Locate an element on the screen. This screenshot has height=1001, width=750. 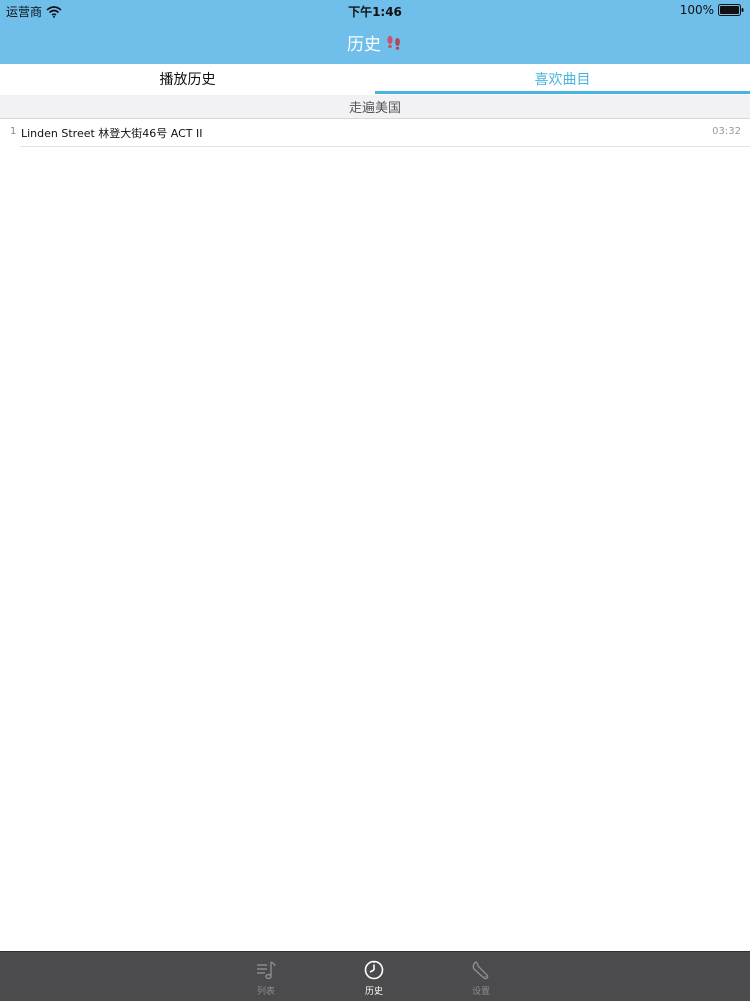
section-title: 走遍美国 is located at coordinates (374, 108).